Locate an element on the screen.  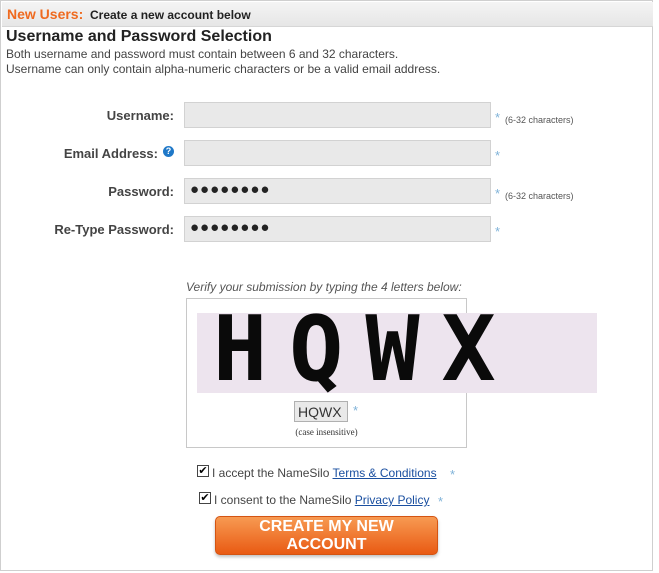
privacy-link: Privacy Policy is located at coordinates (392, 500).